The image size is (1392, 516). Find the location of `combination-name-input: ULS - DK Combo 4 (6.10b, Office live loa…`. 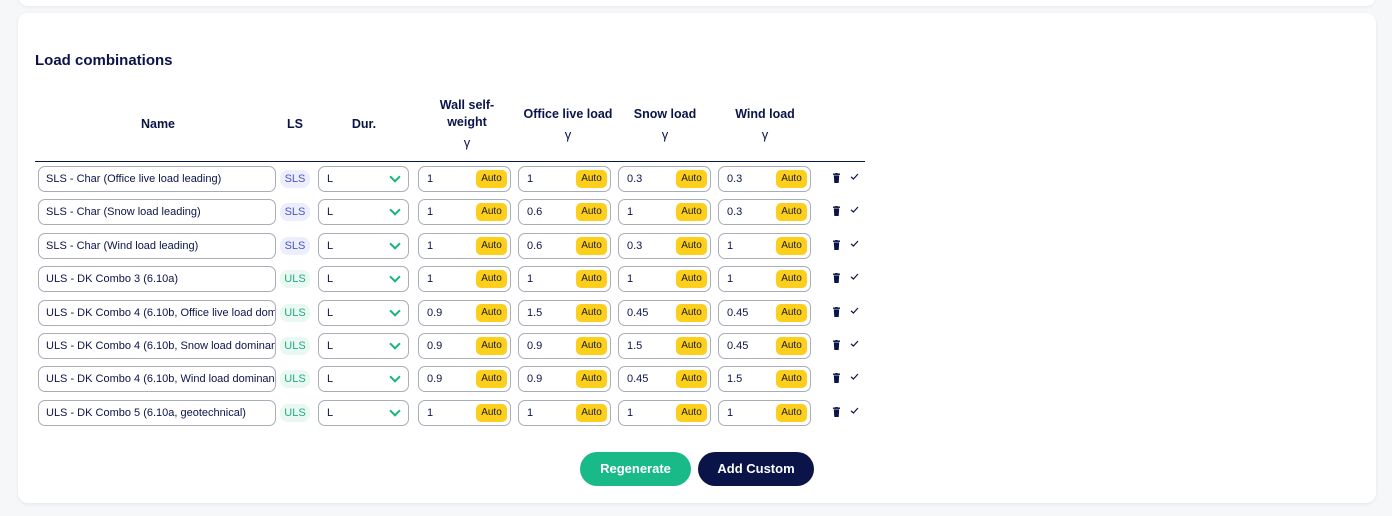

combination-name-input: ULS - DK Combo 4 (6.10b, Office live loa… is located at coordinates (157, 312).